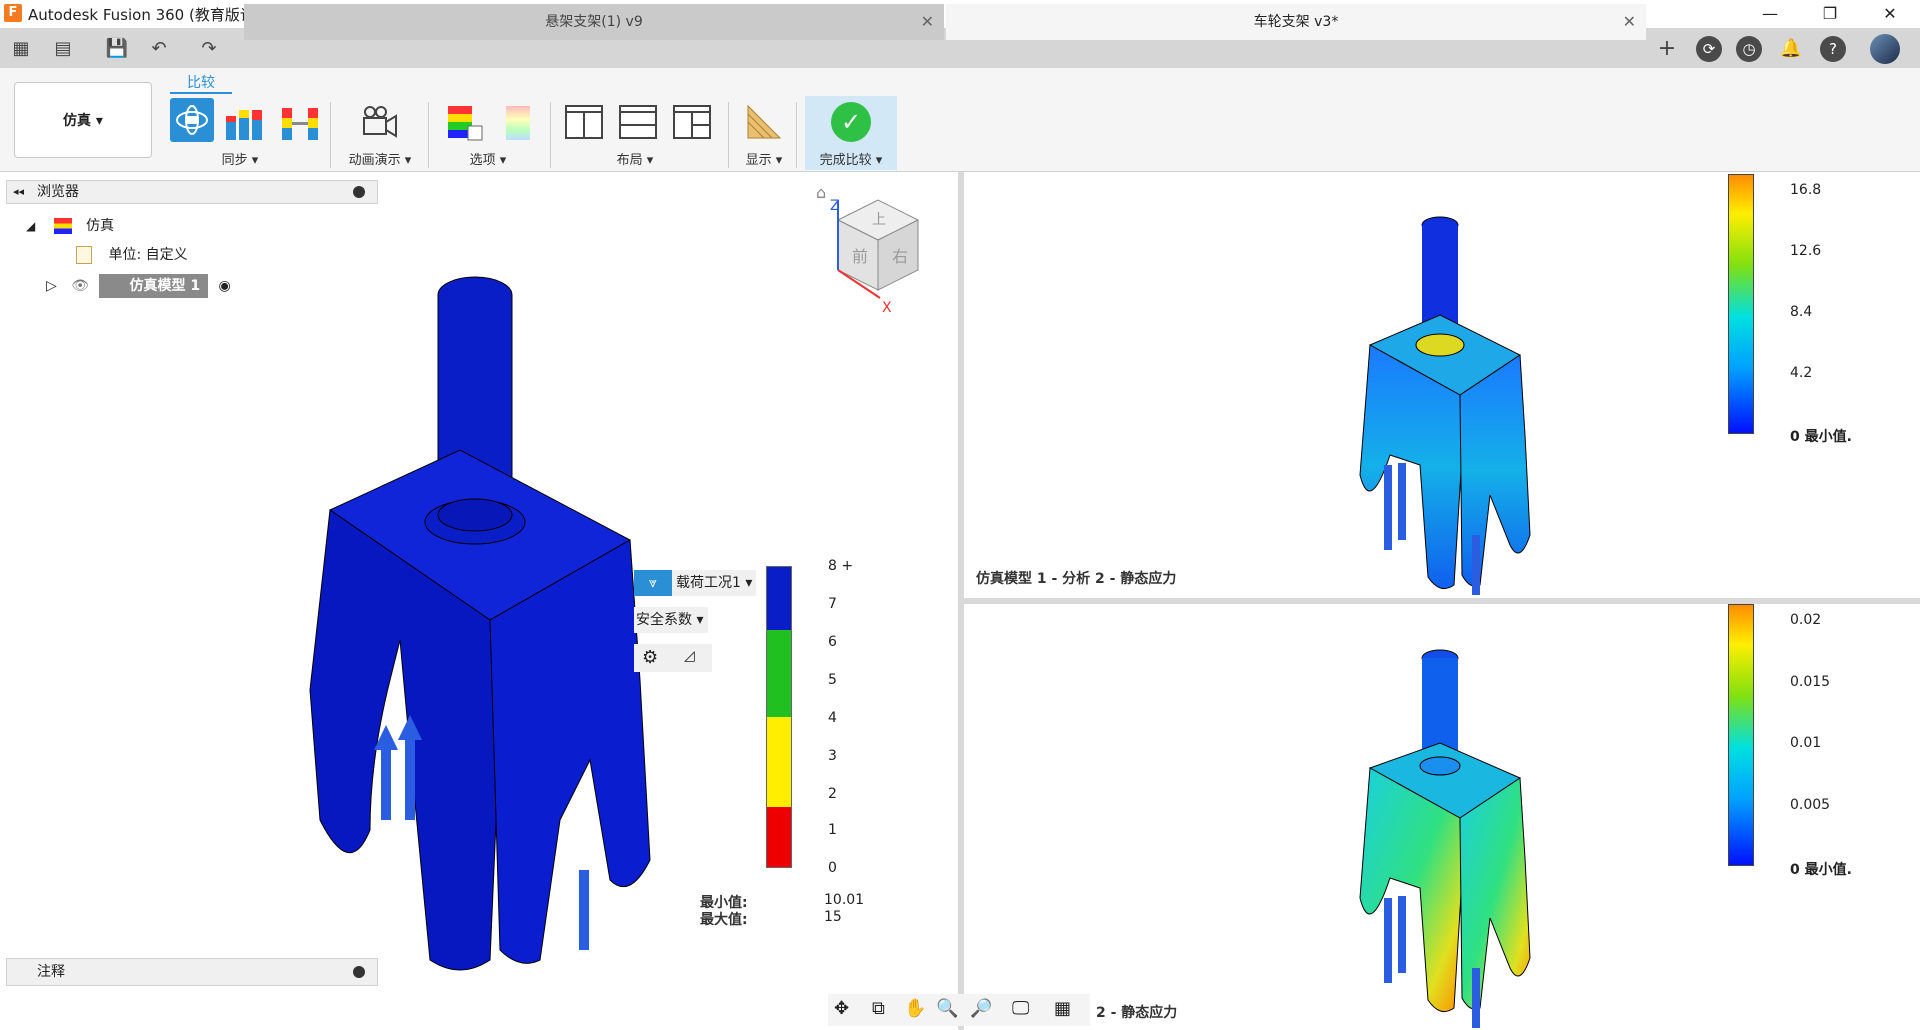 The height and width of the screenshot is (1030, 1920). I want to click on layout-vertical-icon, so click(584, 122).